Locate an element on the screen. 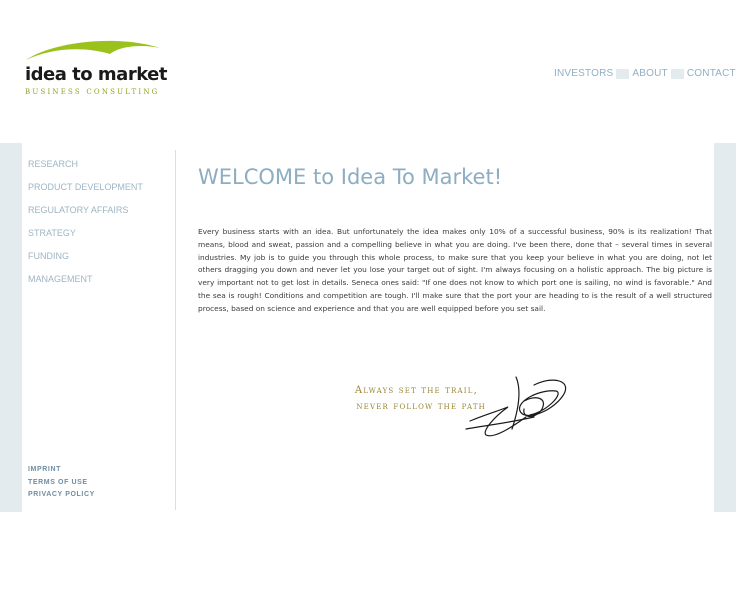 This screenshot has height=599, width=736. logo-subtitle: BUSINESS CONSULTING is located at coordinates (92, 92).